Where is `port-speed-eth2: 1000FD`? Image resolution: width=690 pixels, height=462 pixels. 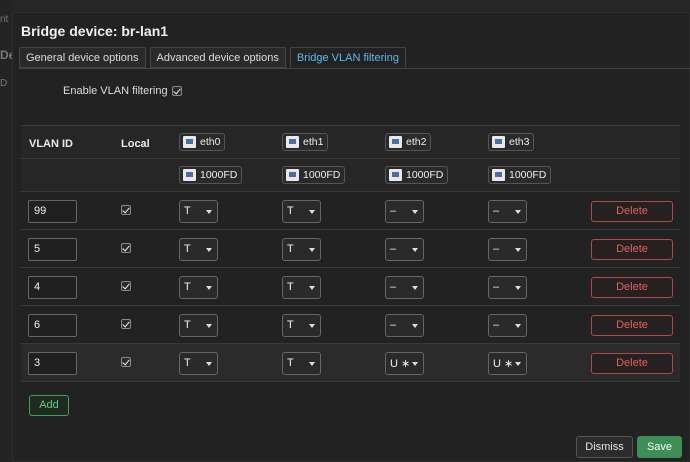 port-speed-eth2: 1000FD is located at coordinates (417, 175).